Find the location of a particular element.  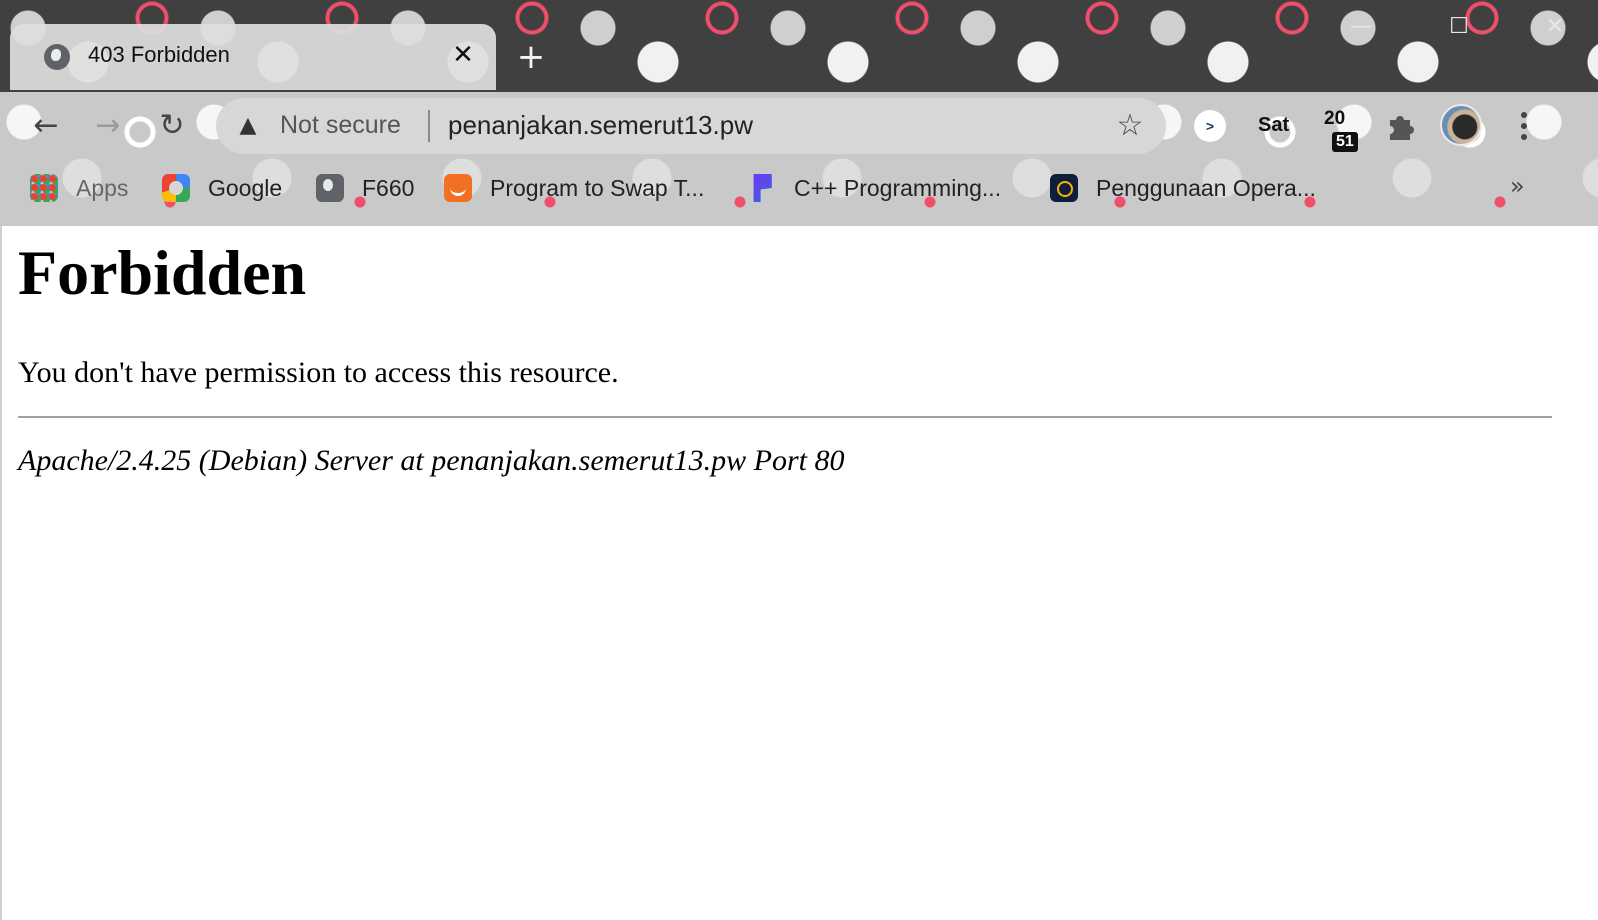

extensions-puzzle-icon is located at coordinates (1400, 126).